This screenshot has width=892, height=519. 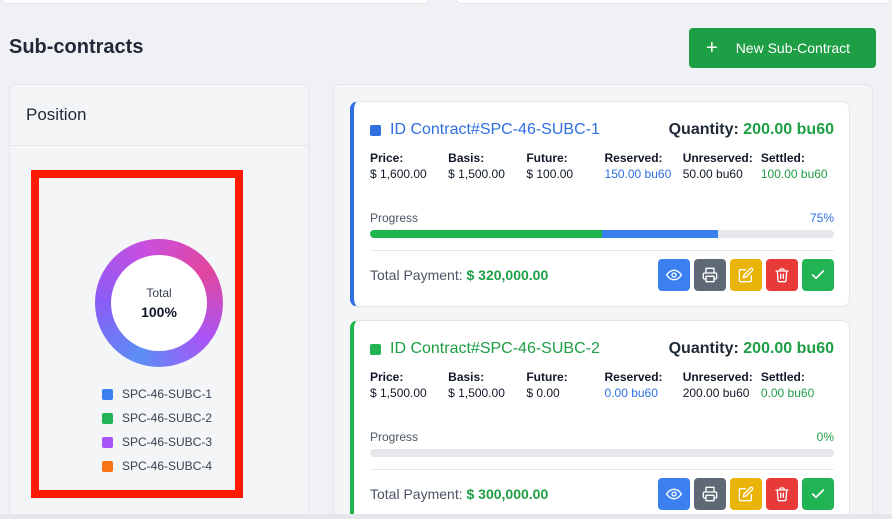 I want to click on legend-label: SPC-46-SUBC-2, so click(x=167, y=418).